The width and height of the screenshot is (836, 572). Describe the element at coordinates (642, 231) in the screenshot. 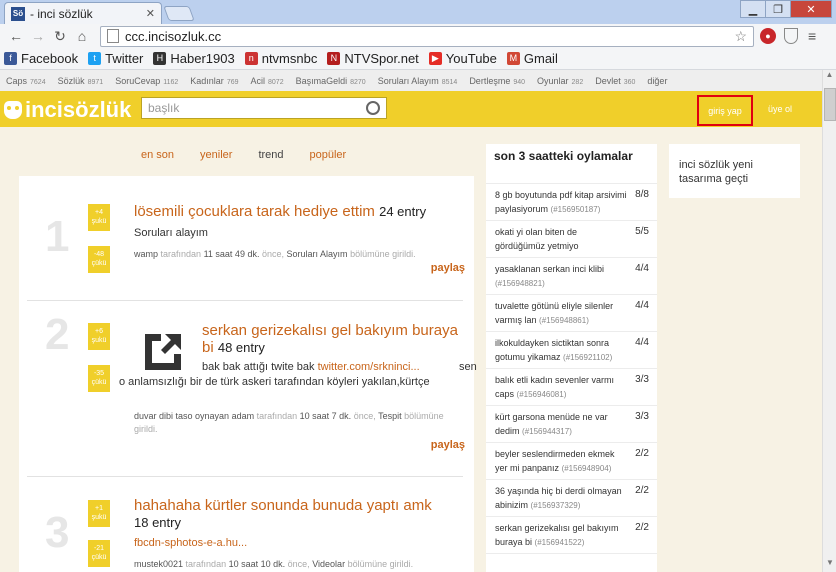

I see `vote-score: 5/5` at that location.